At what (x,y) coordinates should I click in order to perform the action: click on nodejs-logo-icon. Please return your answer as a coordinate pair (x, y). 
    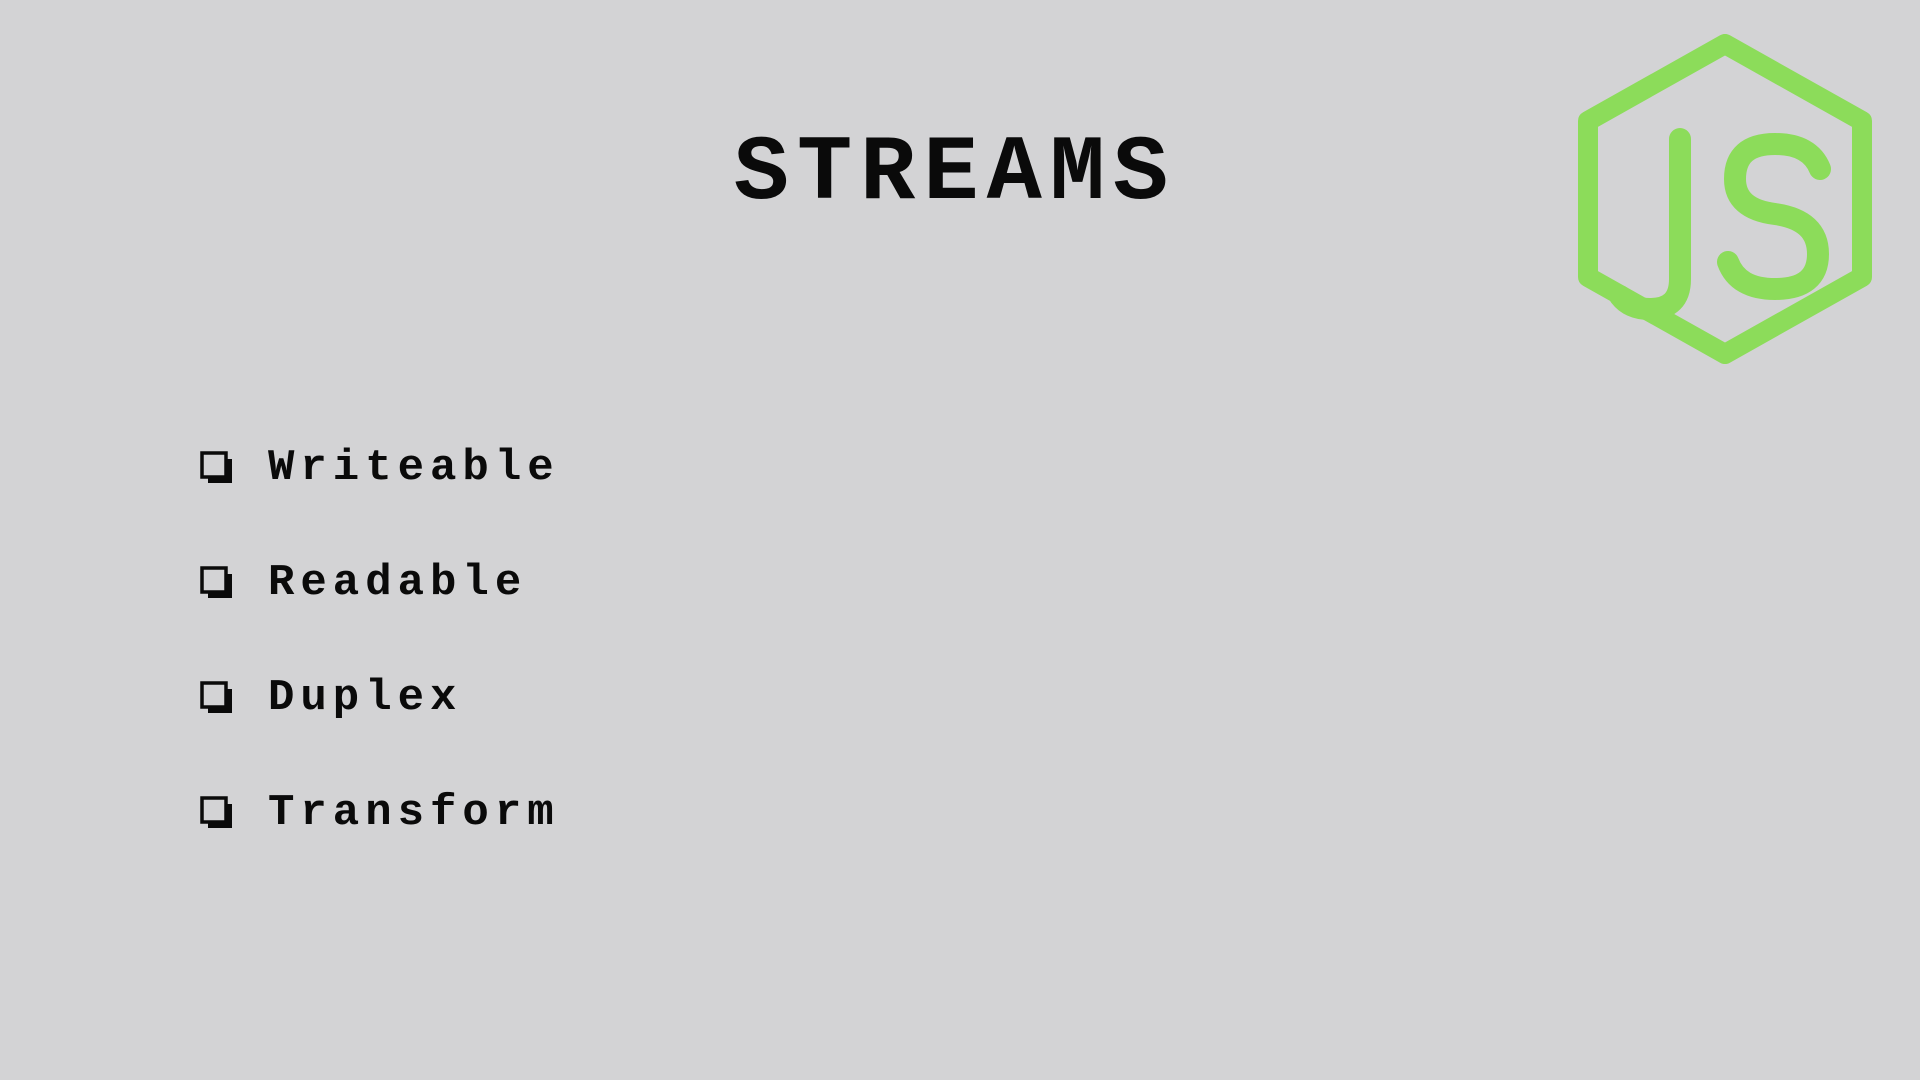
    Looking at the image, I should click on (1725, 199).